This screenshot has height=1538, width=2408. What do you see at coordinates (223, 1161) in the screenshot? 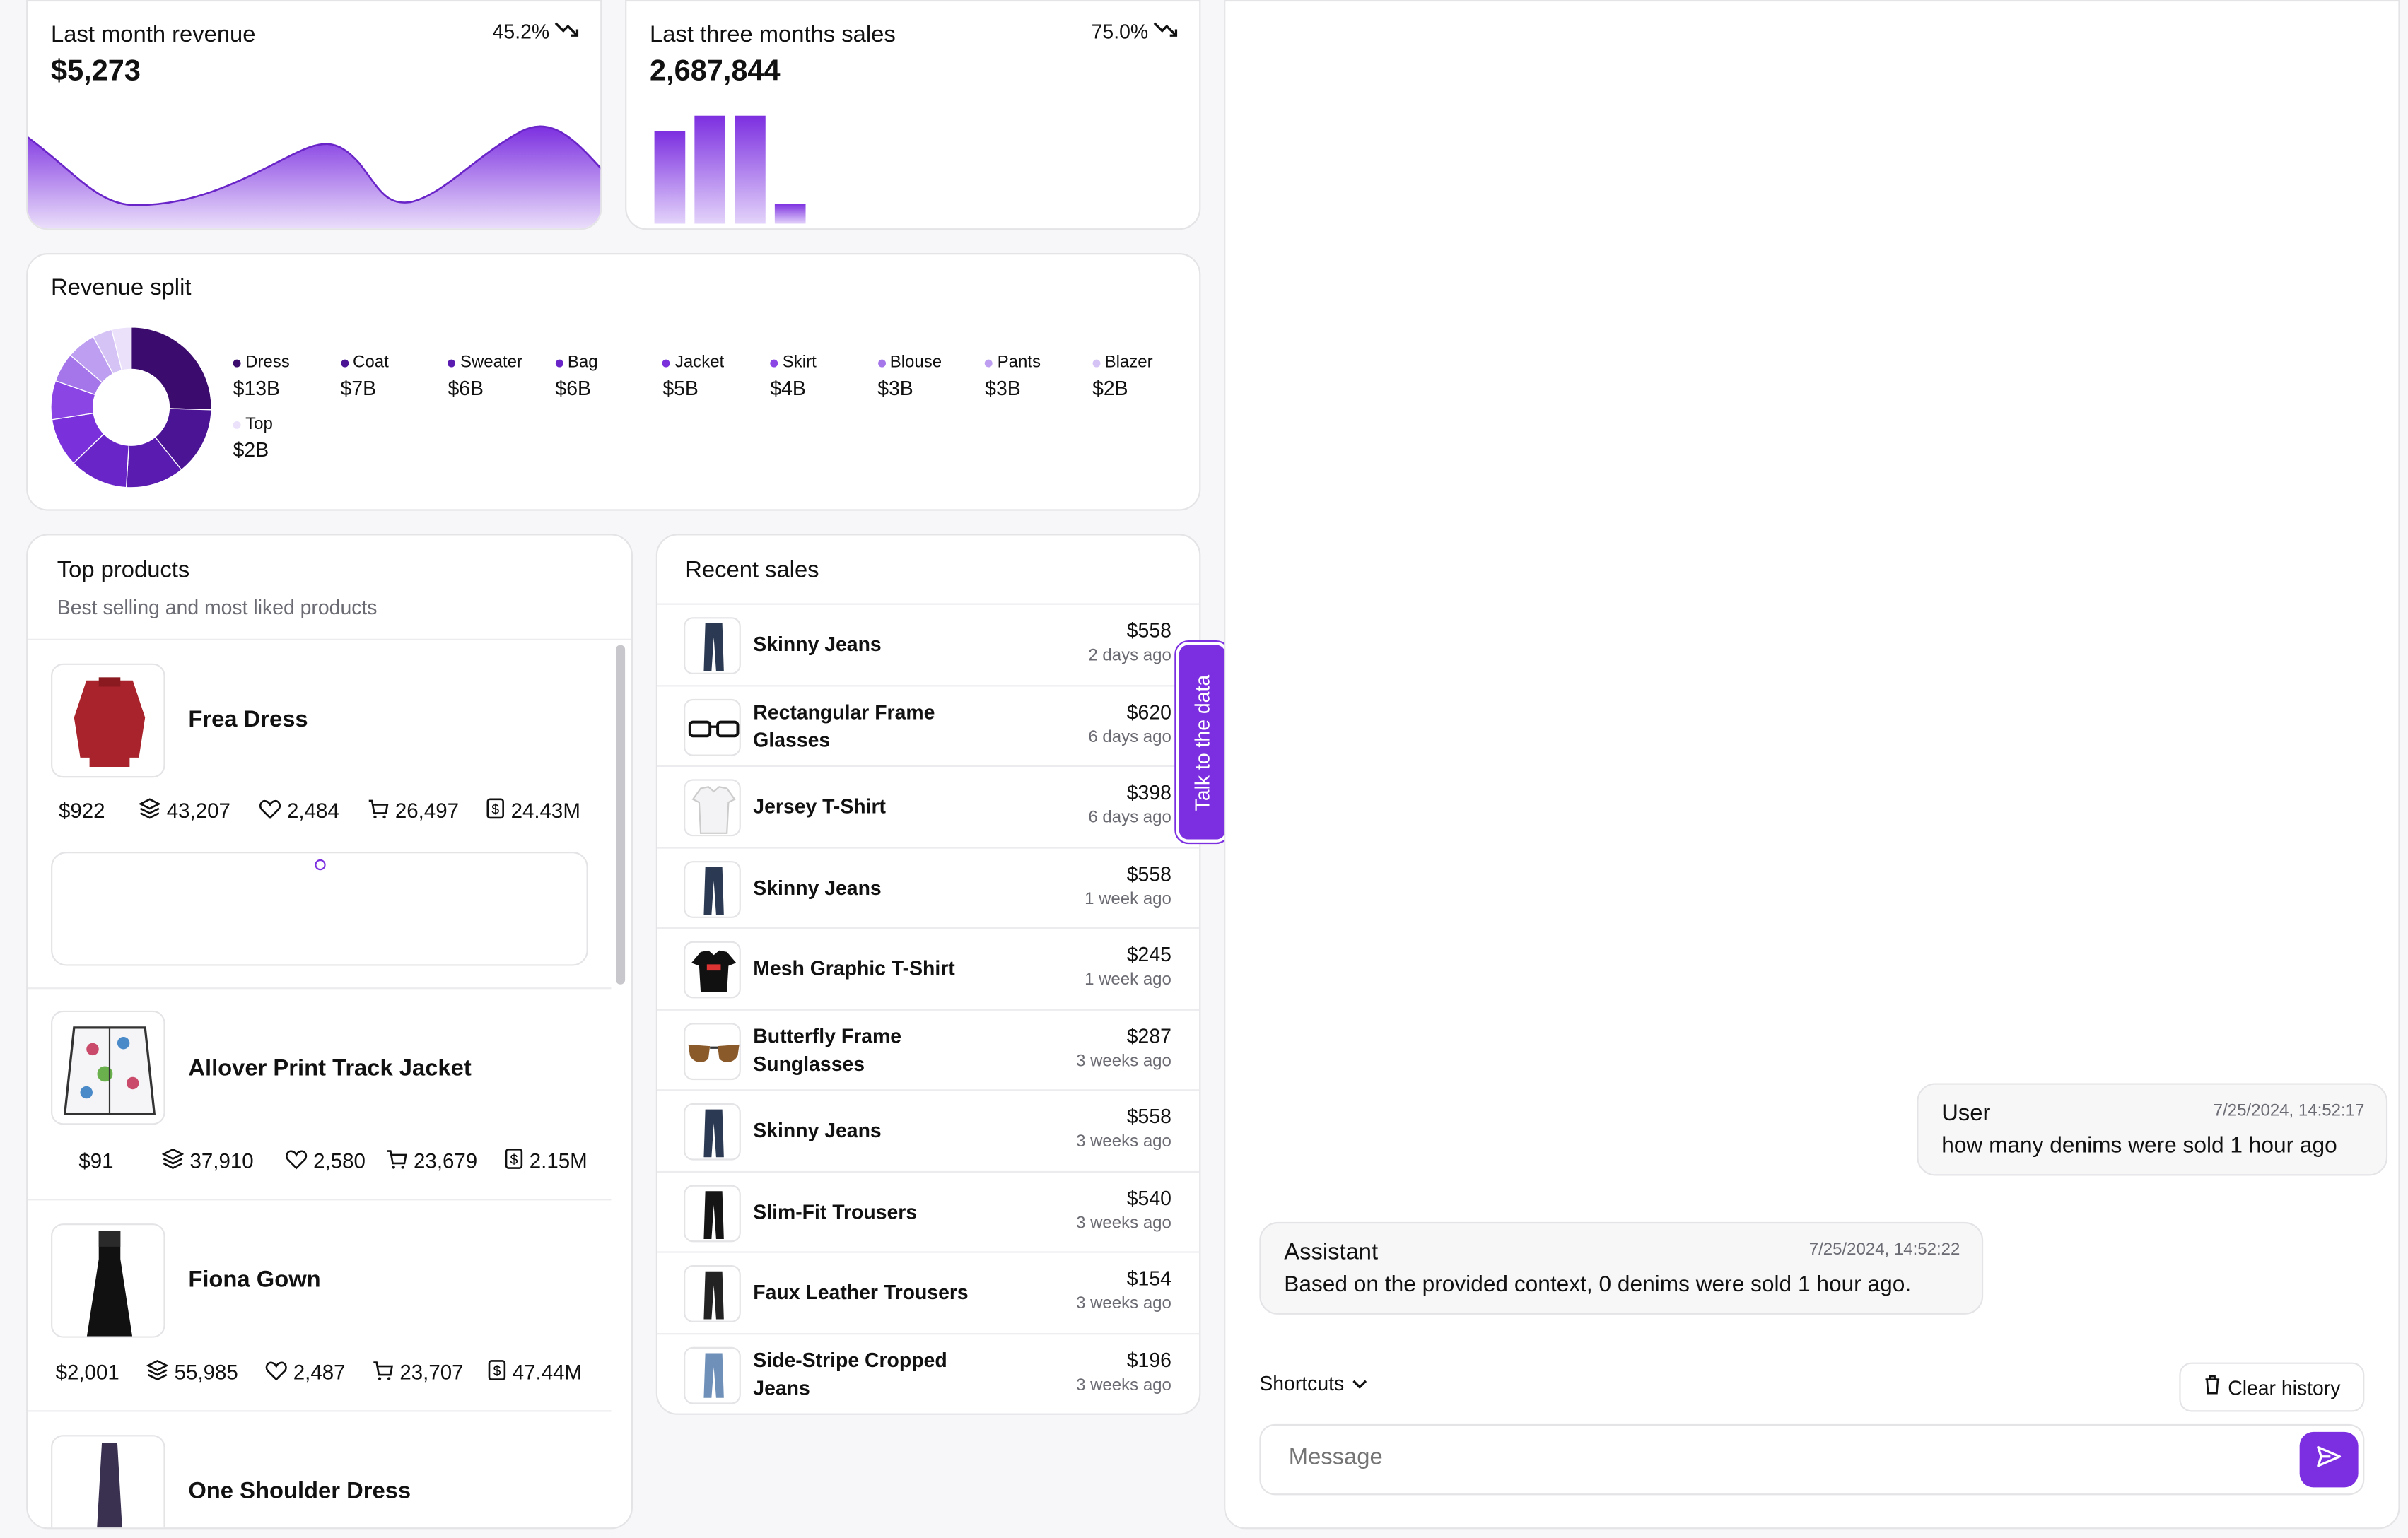
I see `stock-stat: 37,910` at bounding box center [223, 1161].